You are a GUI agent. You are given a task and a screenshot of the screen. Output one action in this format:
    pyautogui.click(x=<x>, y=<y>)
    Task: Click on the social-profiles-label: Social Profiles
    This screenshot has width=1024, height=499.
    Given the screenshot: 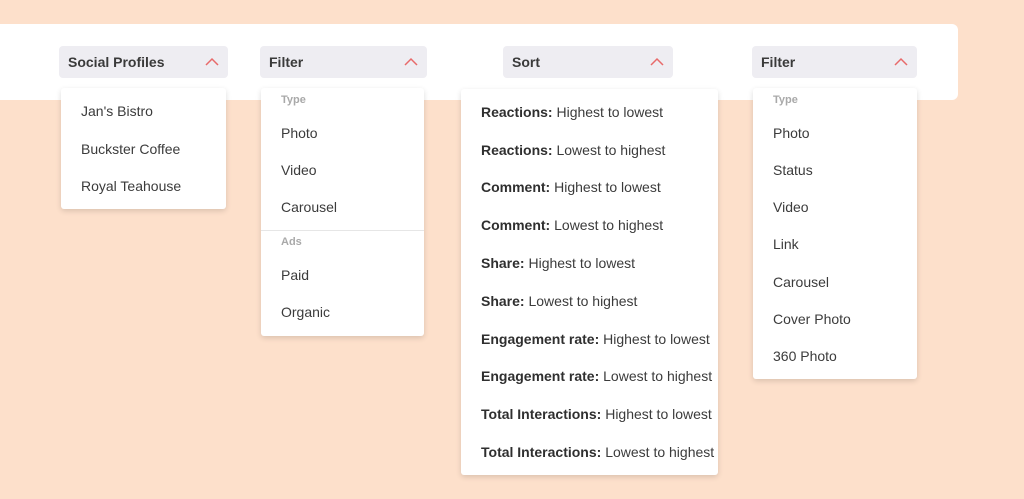 What is the action you would take?
    pyautogui.click(x=116, y=62)
    